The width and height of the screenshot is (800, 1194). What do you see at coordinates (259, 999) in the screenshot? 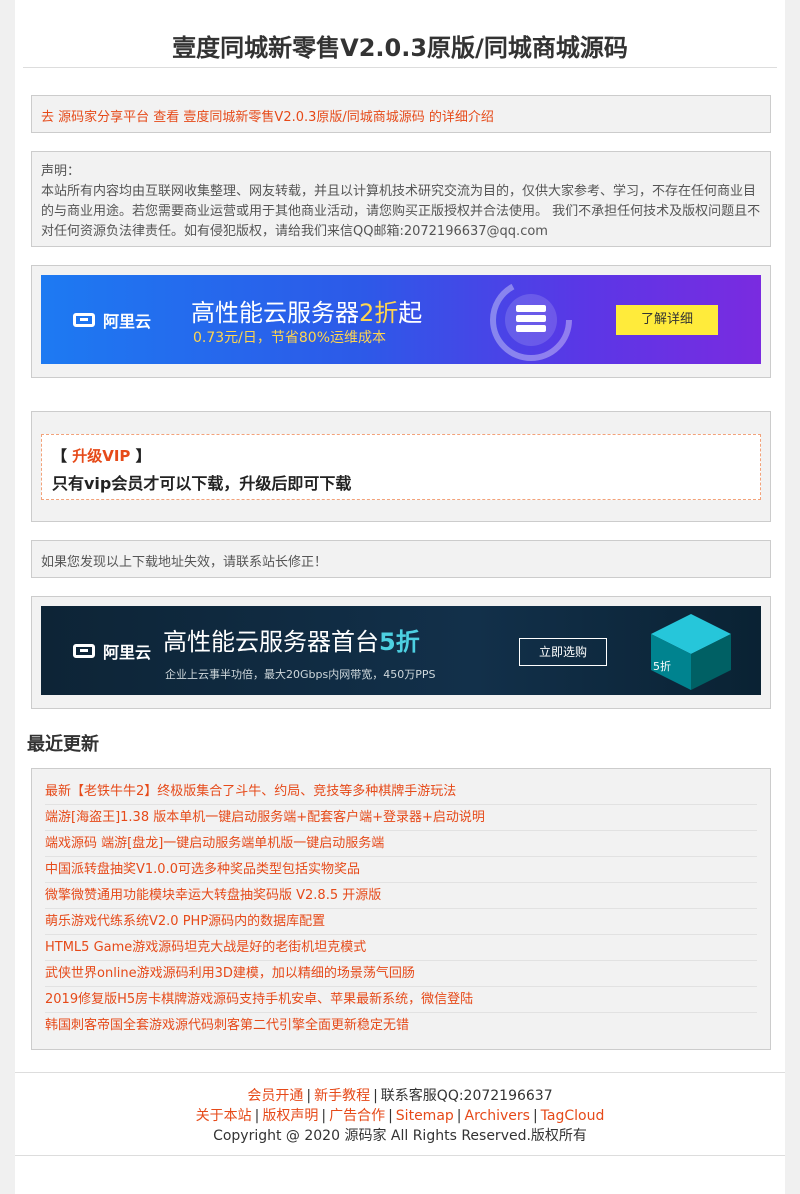
I see `recent-link: 2019修复版H5房卡棋牌游戏源码支持手机安卓、苹果最新系统，微信登陆` at bounding box center [259, 999].